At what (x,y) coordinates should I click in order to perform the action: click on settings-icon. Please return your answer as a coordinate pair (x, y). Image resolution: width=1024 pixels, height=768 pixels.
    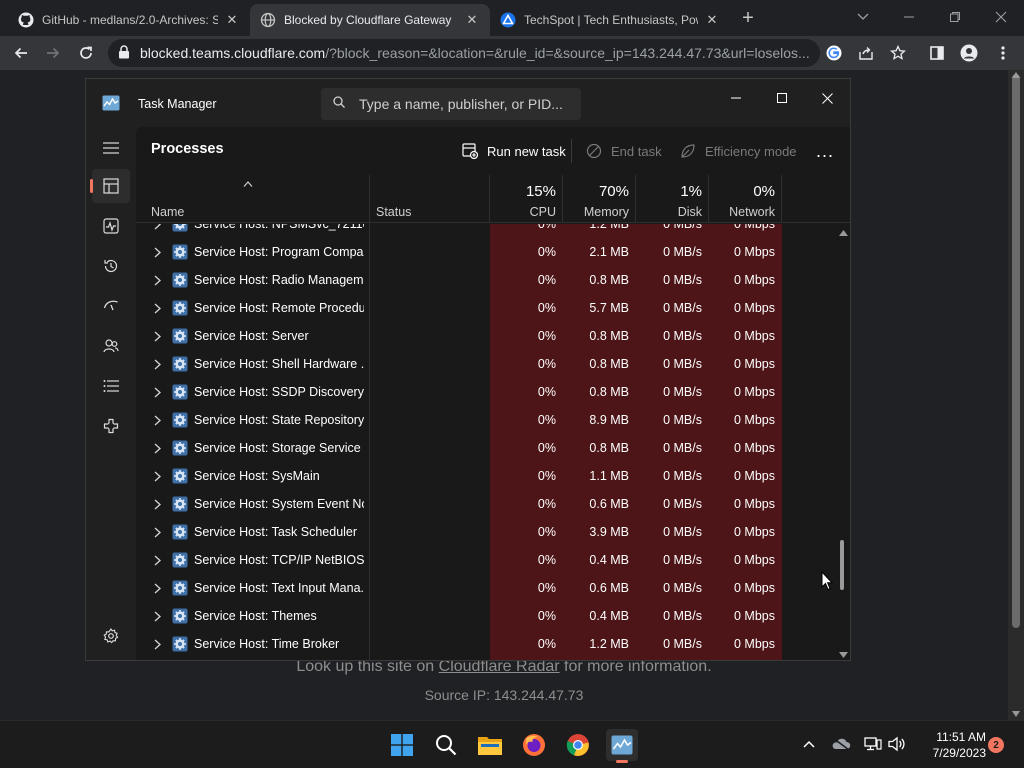
    Looking at the image, I should click on (111, 636).